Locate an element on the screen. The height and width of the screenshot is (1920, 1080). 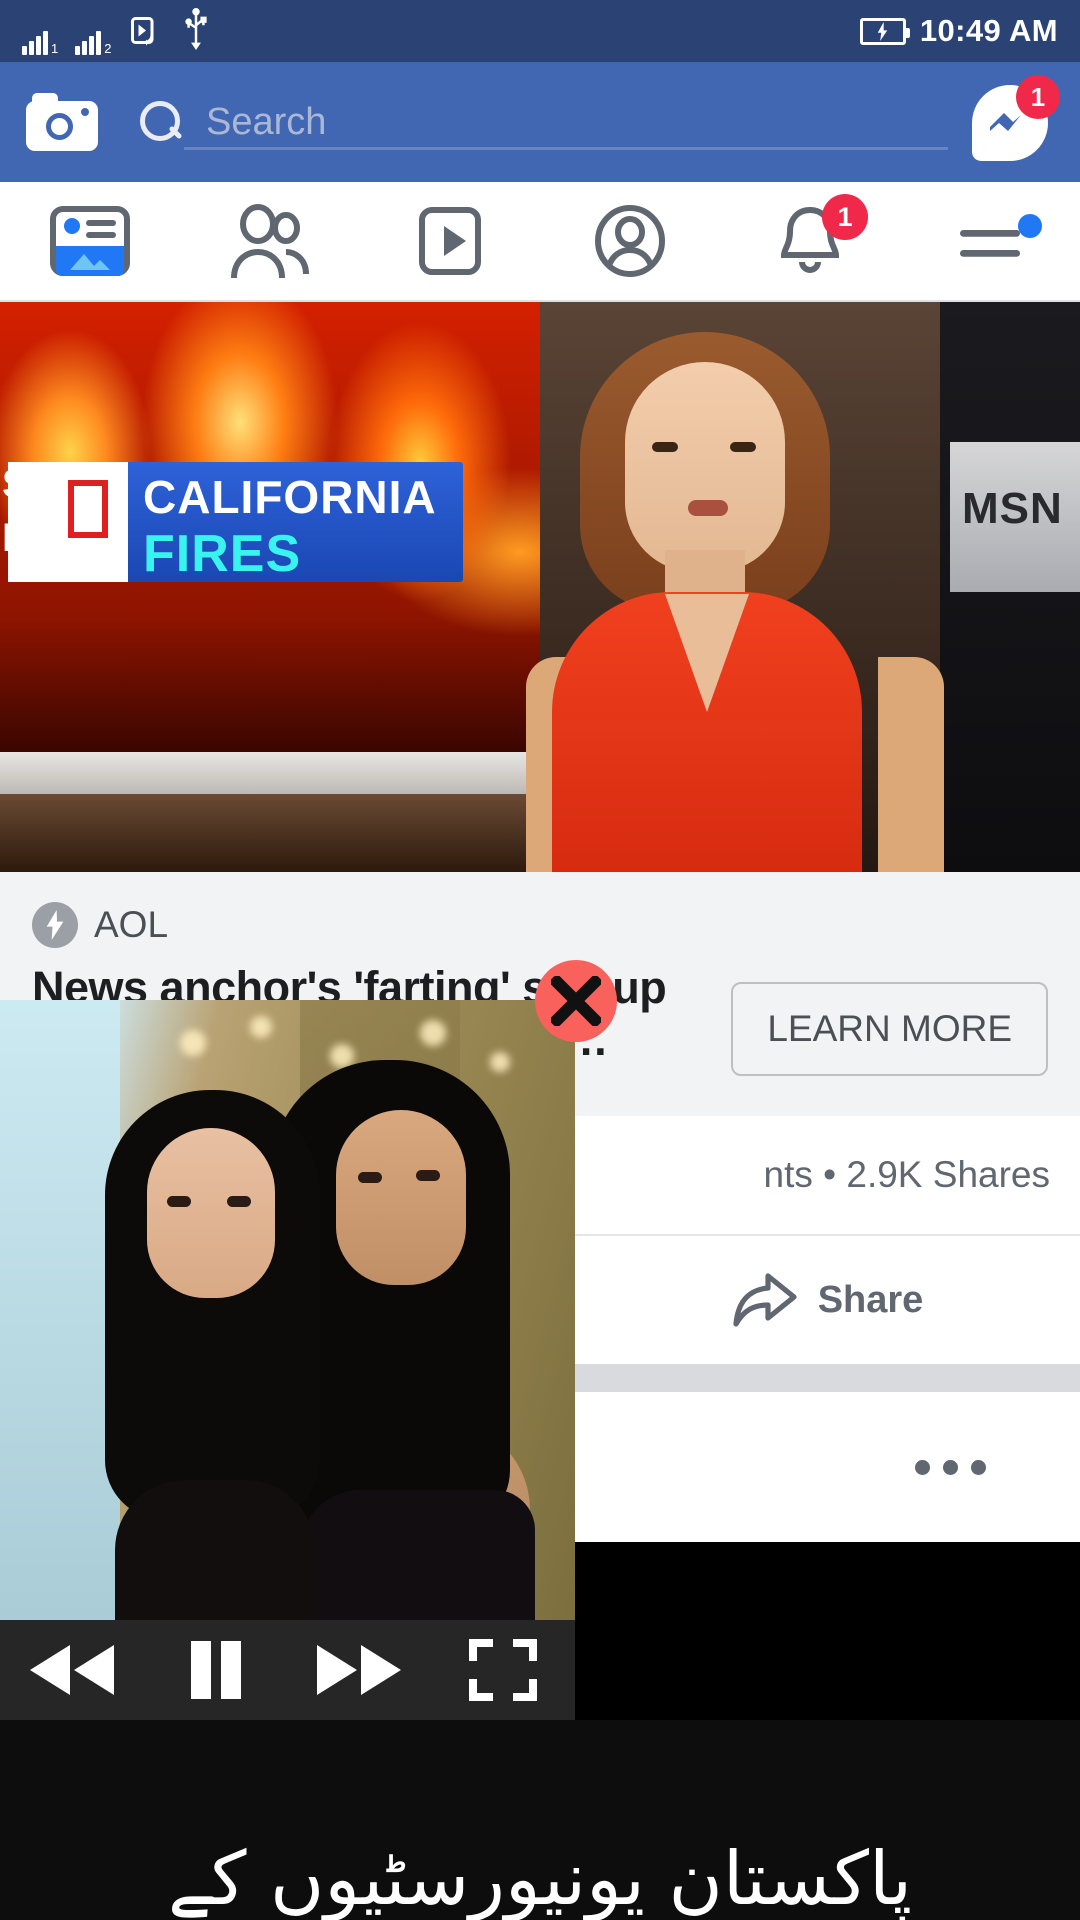
learn-more-button: LEARN MORE is located at coordinates (889, 1029).